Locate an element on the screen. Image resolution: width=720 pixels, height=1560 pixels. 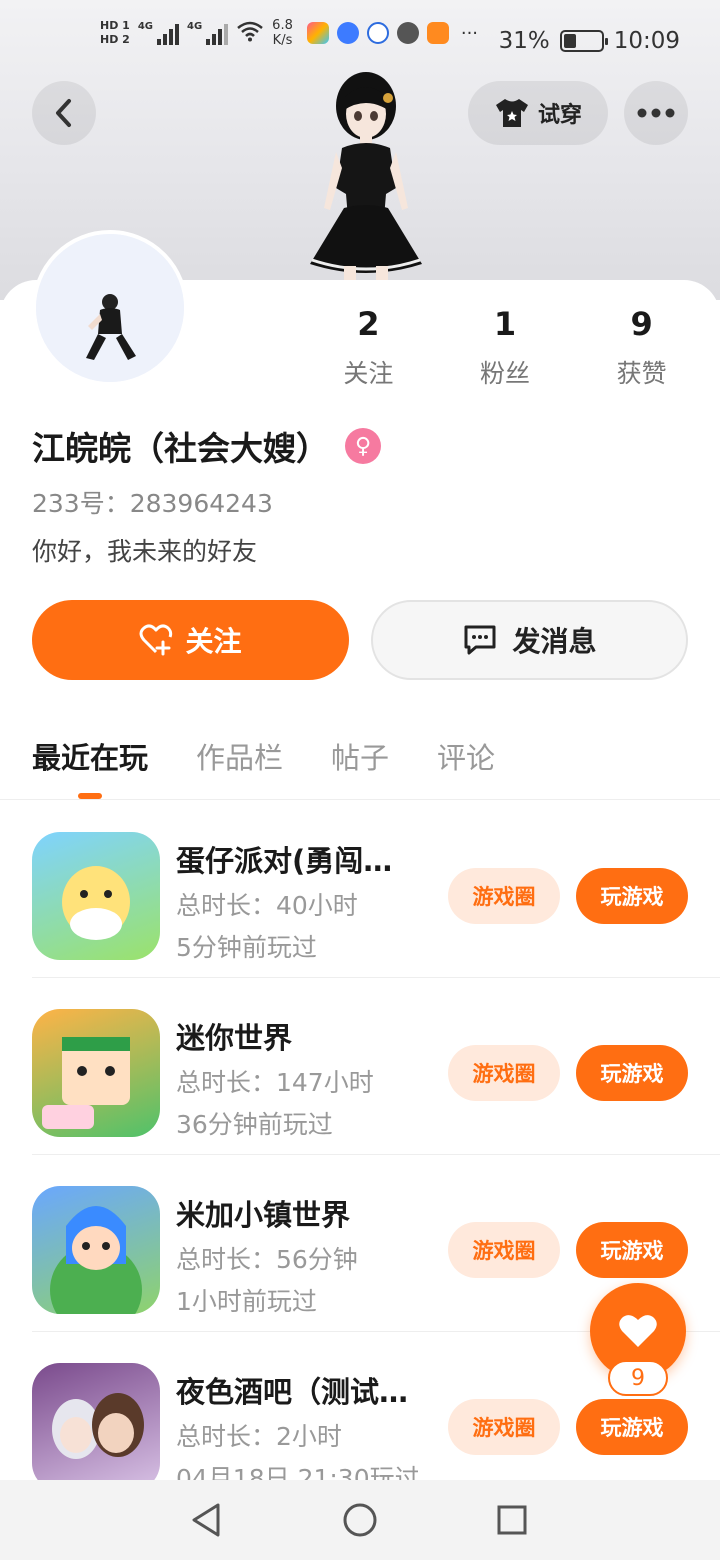
video-icon is located at coordinates (437, 33).